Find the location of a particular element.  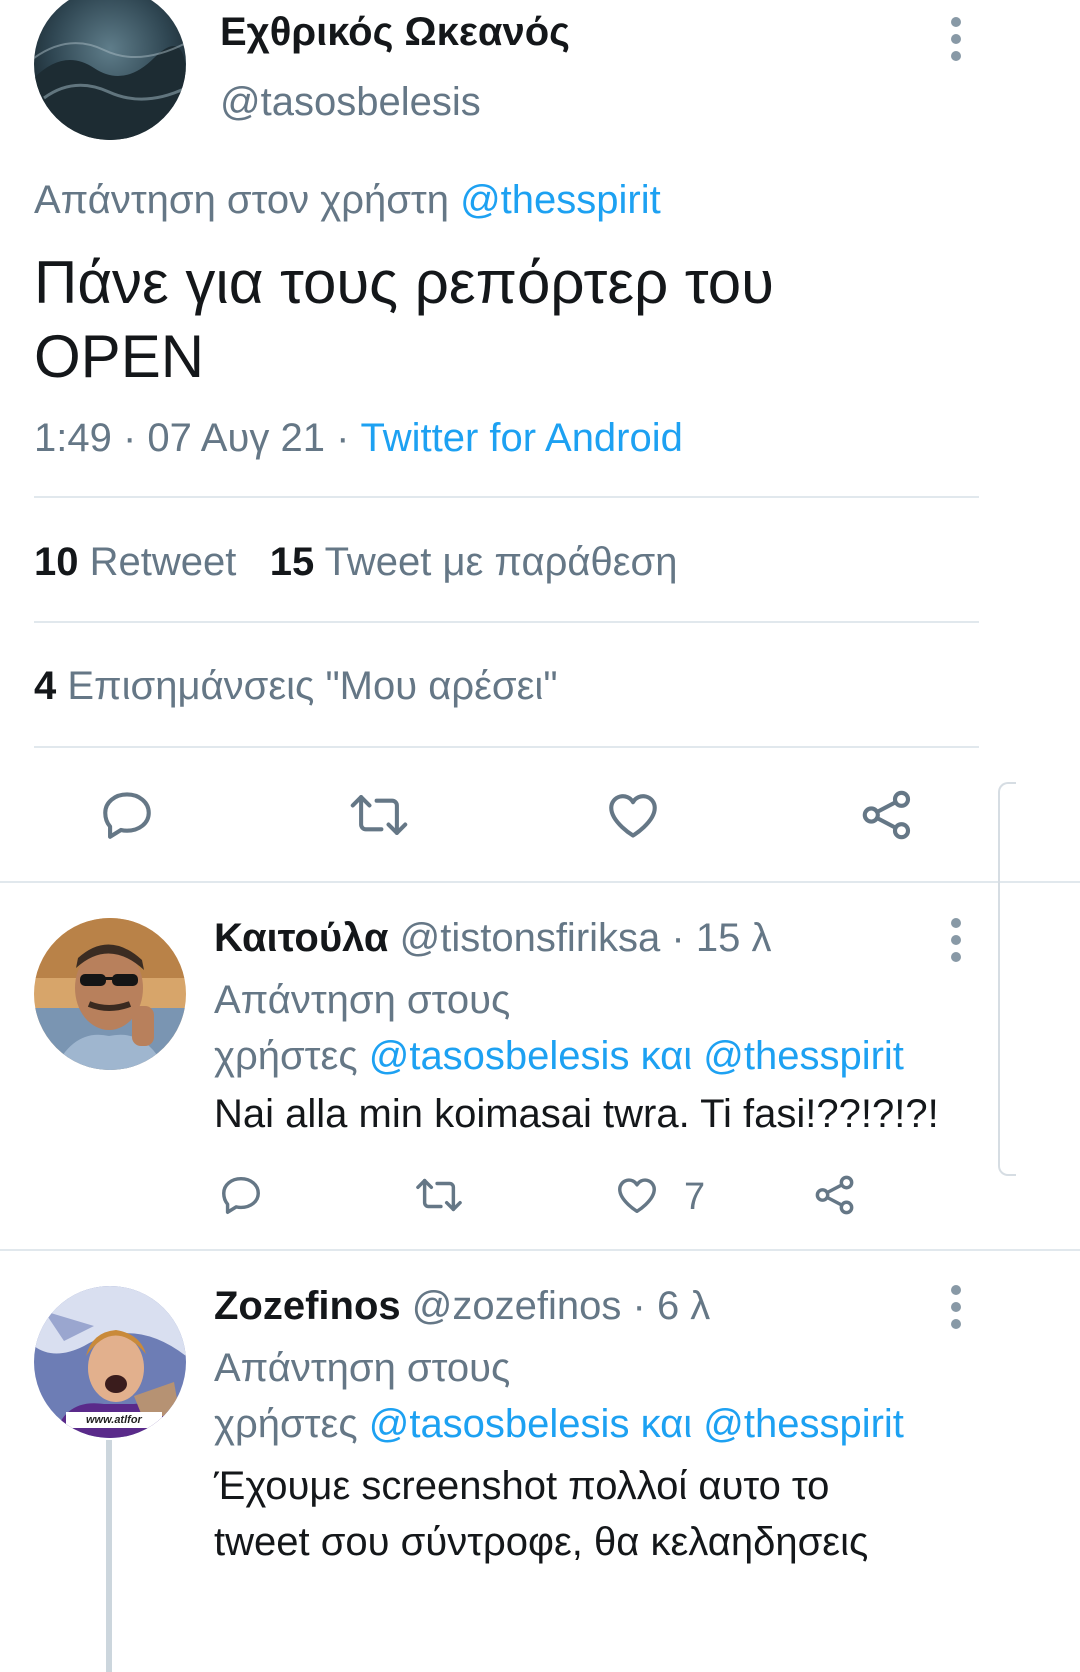

reply-header: Καιτούλα @tistonsfiriksa · 15 λ is located at coordinates (492, 938).